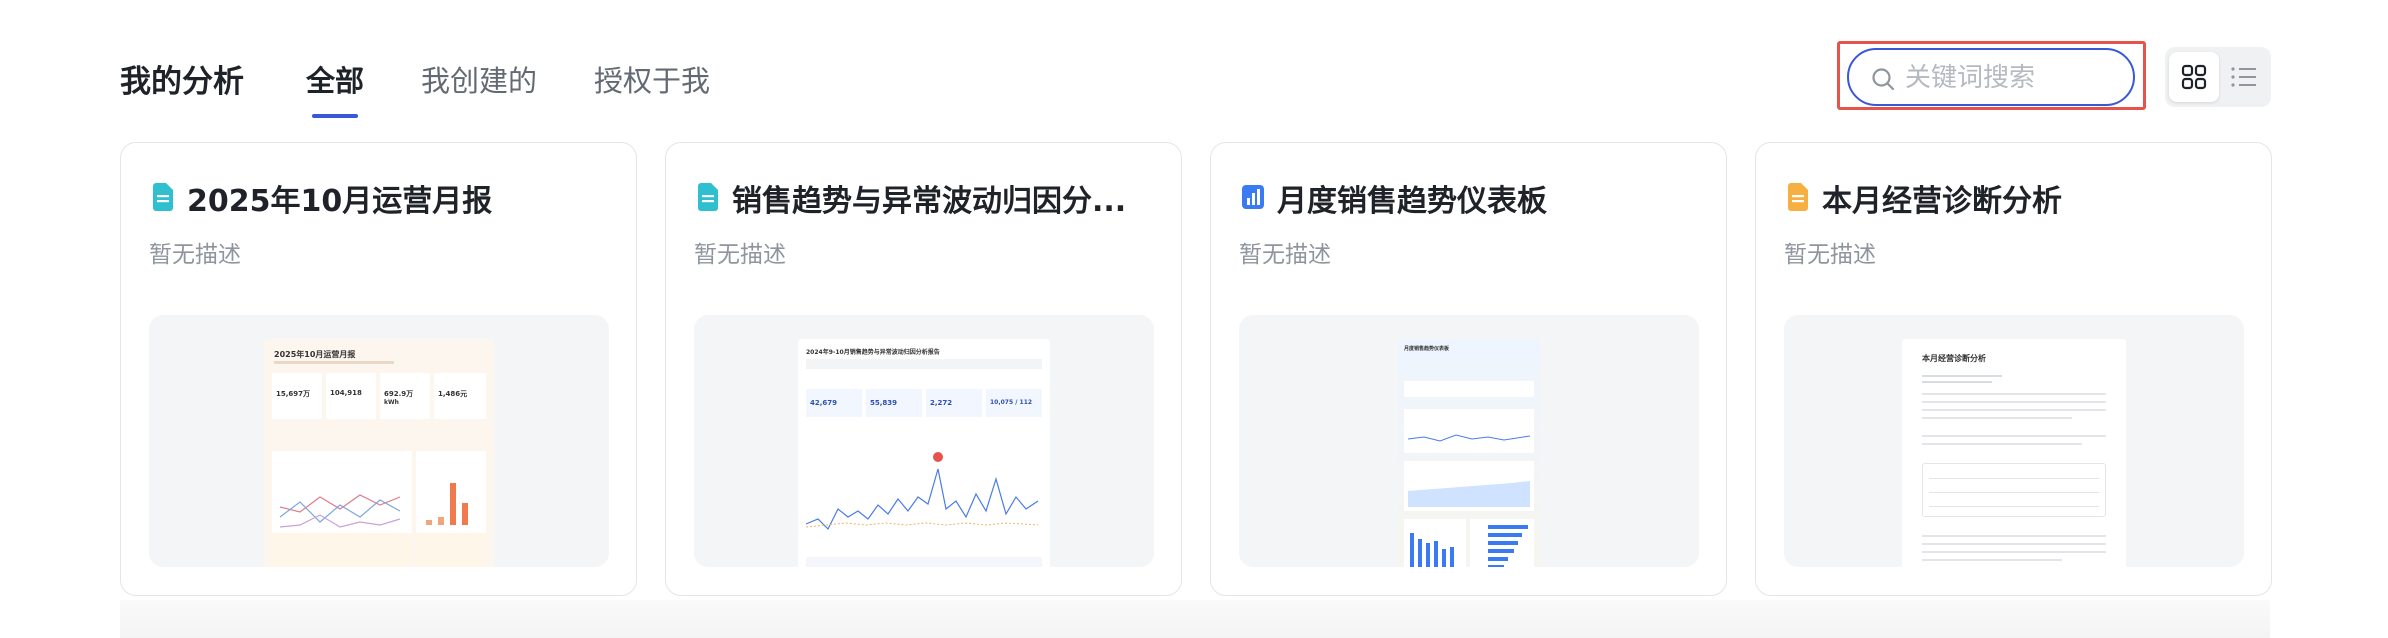 The width and height of the screenshot is (2388, 638). What do you see at coordinates (1011, 402) in the screenshot?
I see `kpi-value: 10,075 / 112` at bounding box center [1011, 402].